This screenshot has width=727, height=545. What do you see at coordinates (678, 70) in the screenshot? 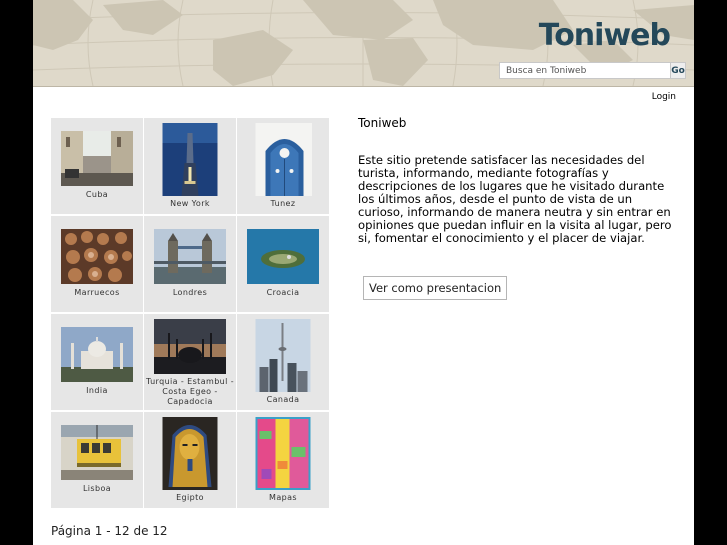
I see `search-button: Go` at bounding box center [678, 70].